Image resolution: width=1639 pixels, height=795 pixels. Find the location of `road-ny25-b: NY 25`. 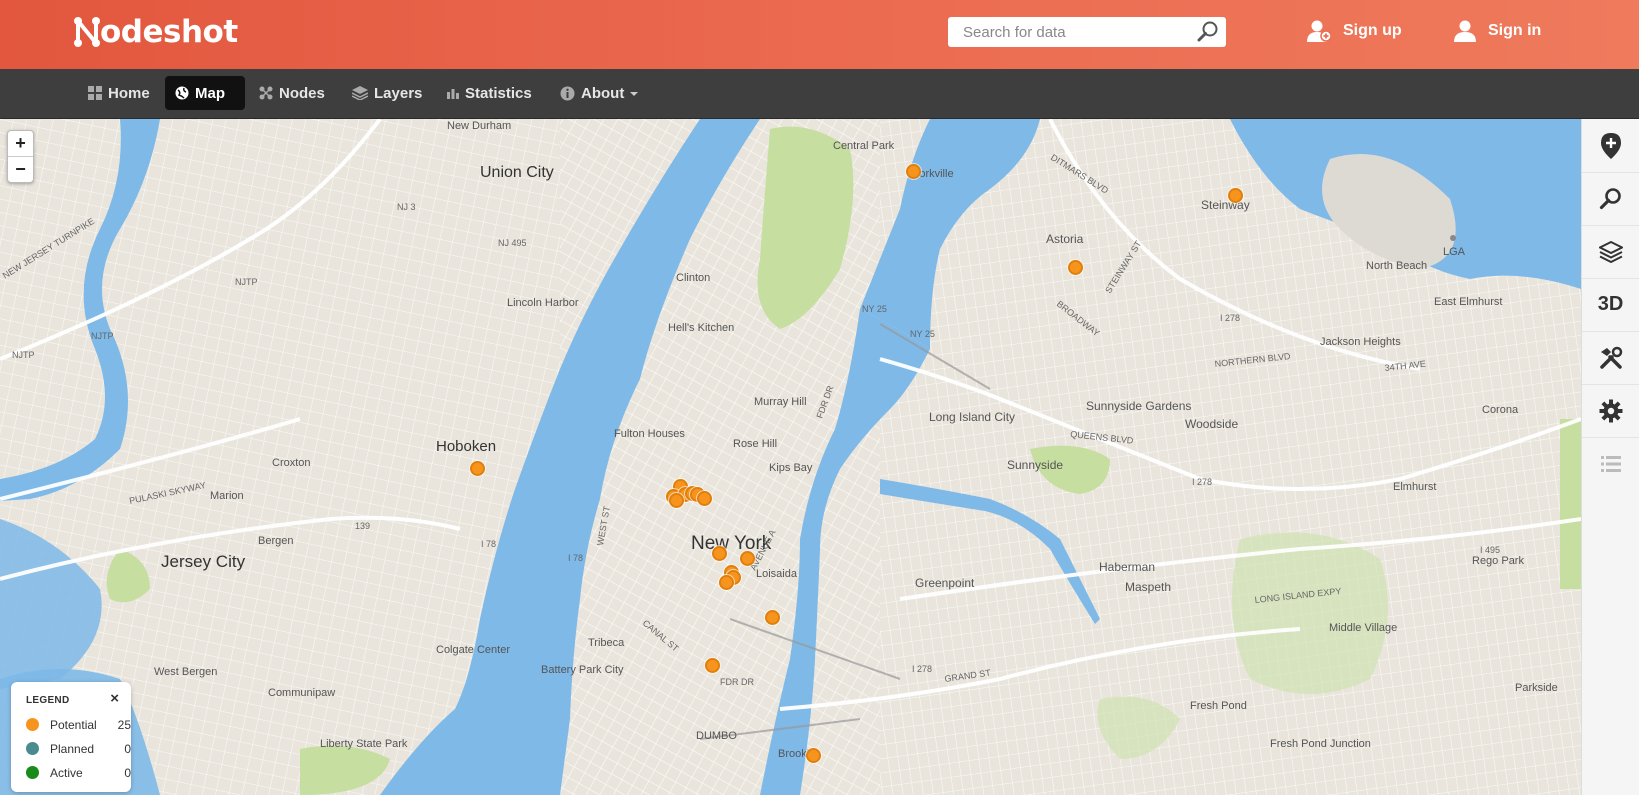

road-ny25-b: NY 25 is located at coordinates (922, 334).